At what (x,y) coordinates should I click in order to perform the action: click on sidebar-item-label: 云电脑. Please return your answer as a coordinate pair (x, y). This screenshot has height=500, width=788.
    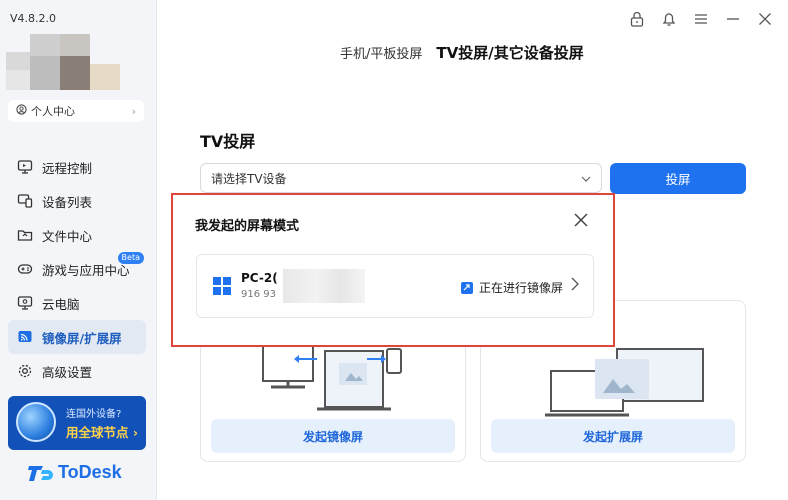
    Looking at the image, I should click on (61, 304).